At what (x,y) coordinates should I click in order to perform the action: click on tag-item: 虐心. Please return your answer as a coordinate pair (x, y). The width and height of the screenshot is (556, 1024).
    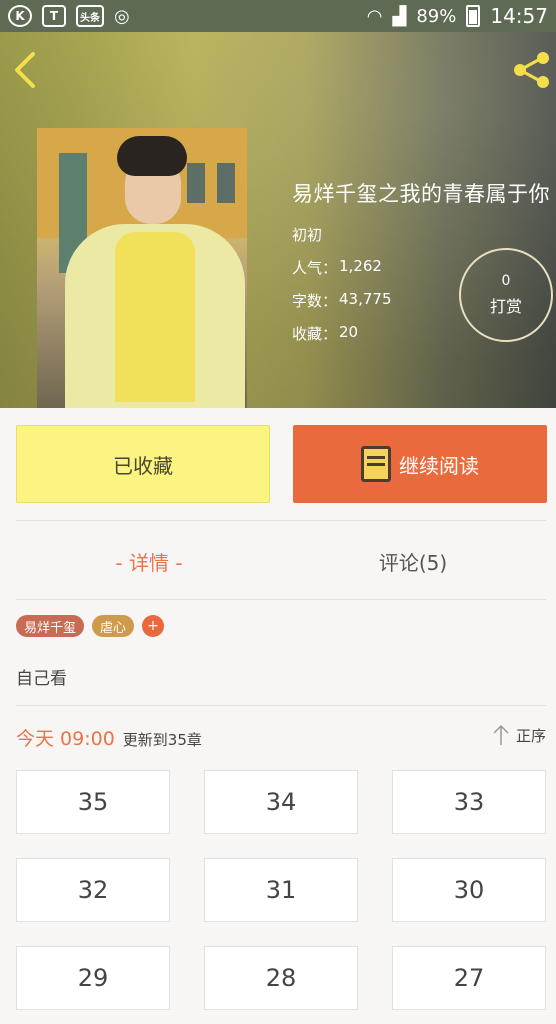
    Looking at the image, I should click on (113, 626).